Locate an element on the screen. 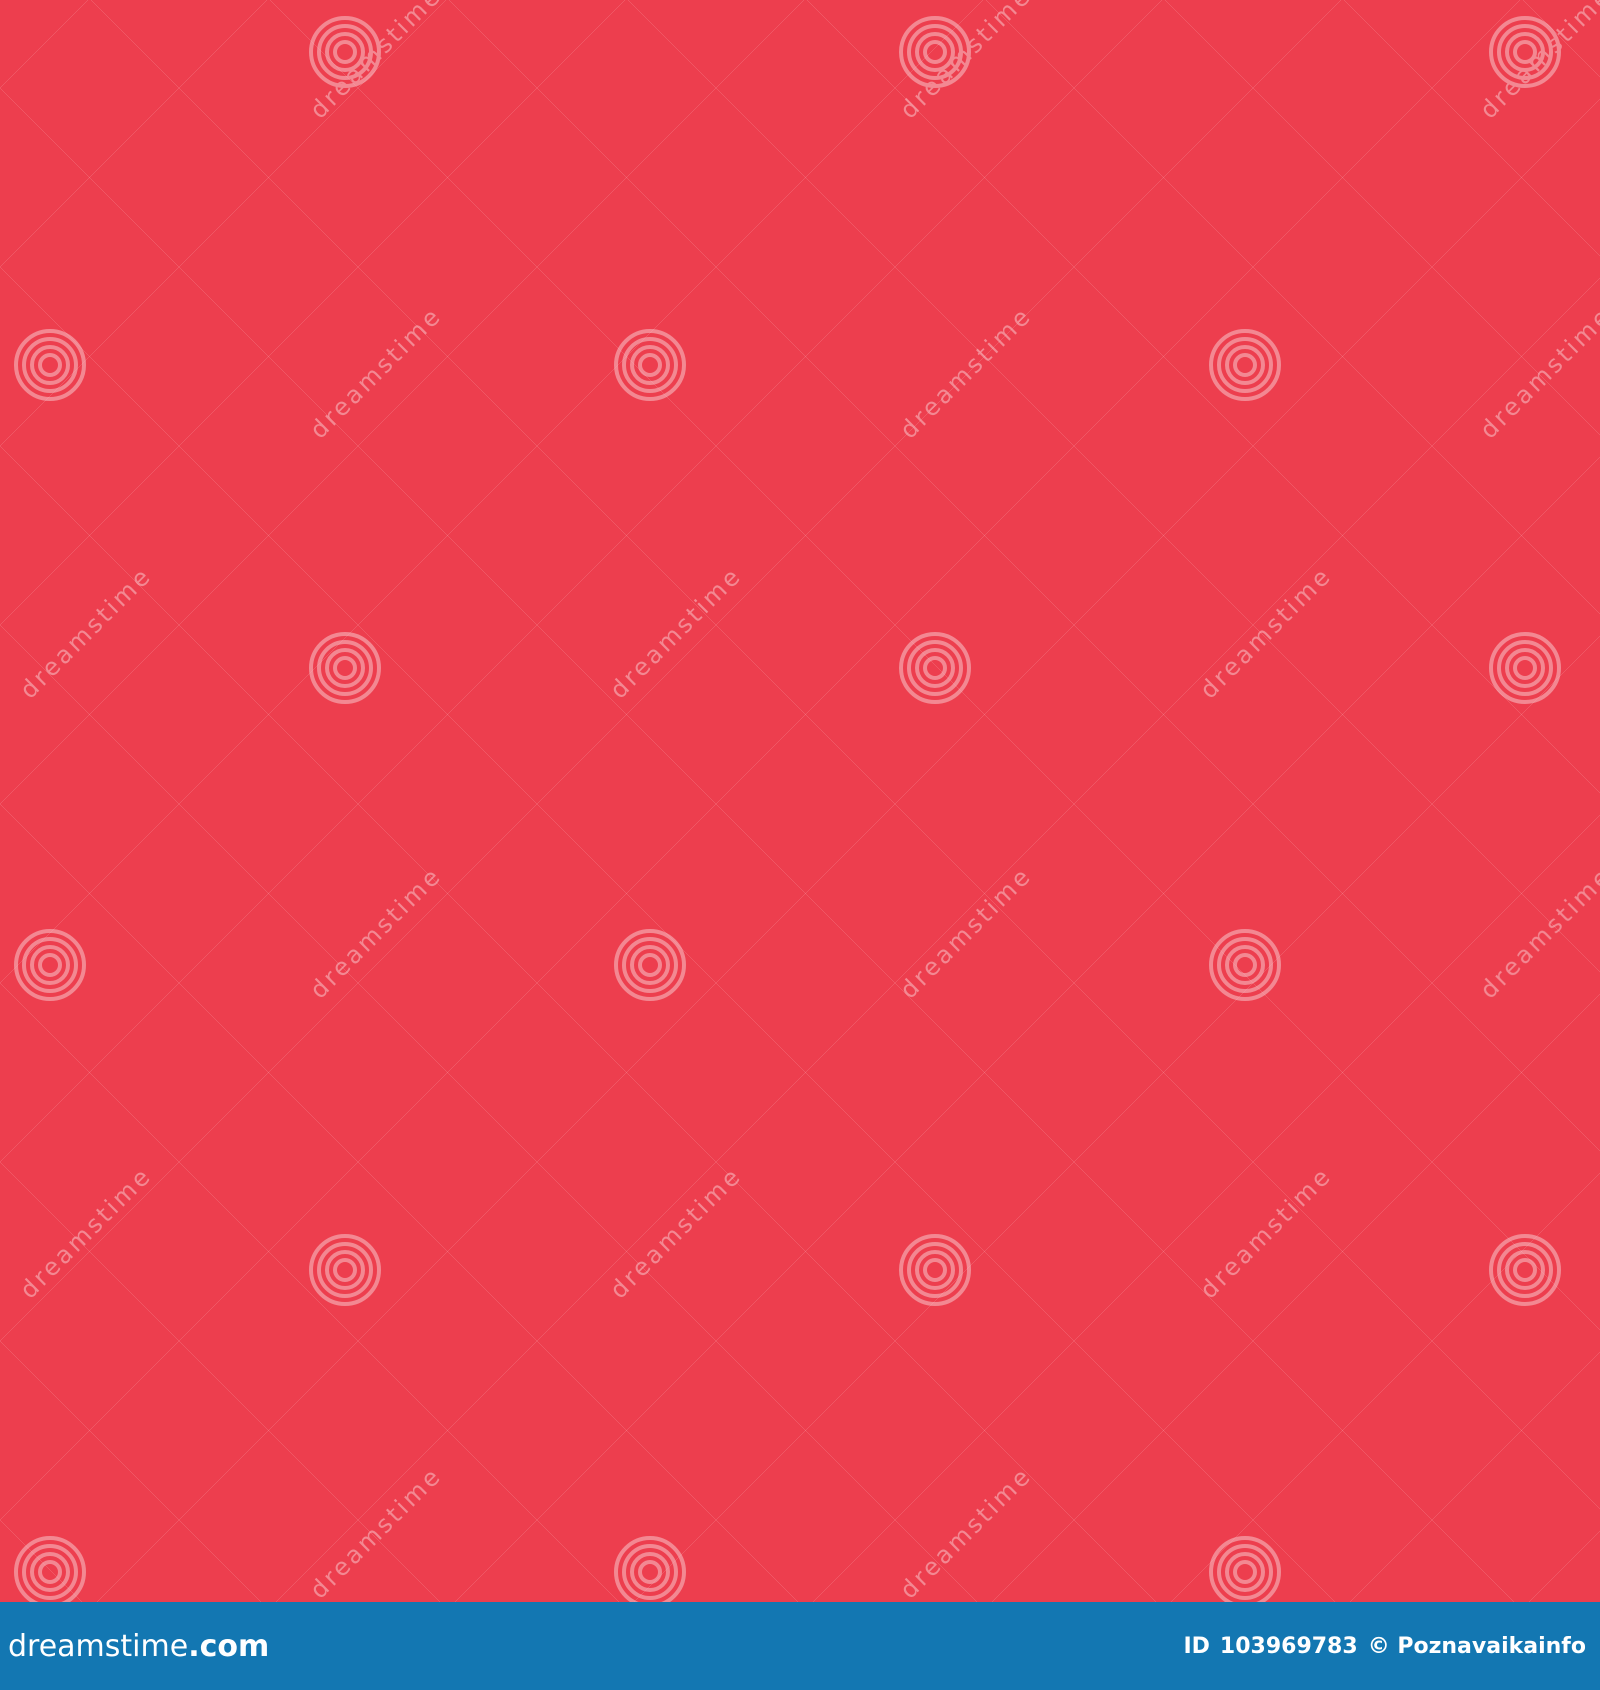 The width and height of the screenshot is (1600, 1690). id-number: 103969783 is located at coordinates (1288, 1646).